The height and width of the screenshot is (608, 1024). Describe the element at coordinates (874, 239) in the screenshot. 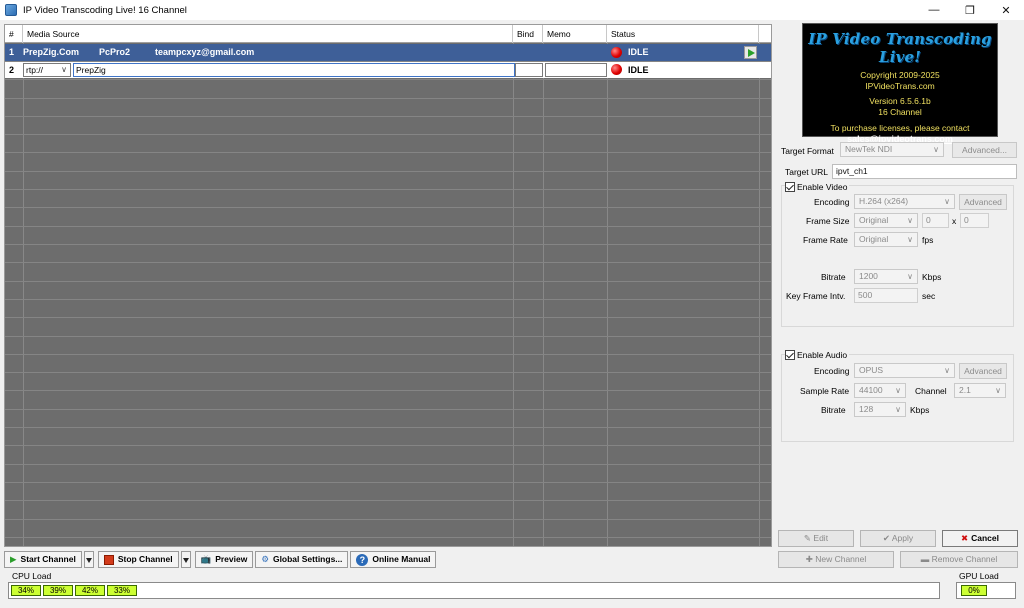

I see `frame-rate-value: Original` at that location.